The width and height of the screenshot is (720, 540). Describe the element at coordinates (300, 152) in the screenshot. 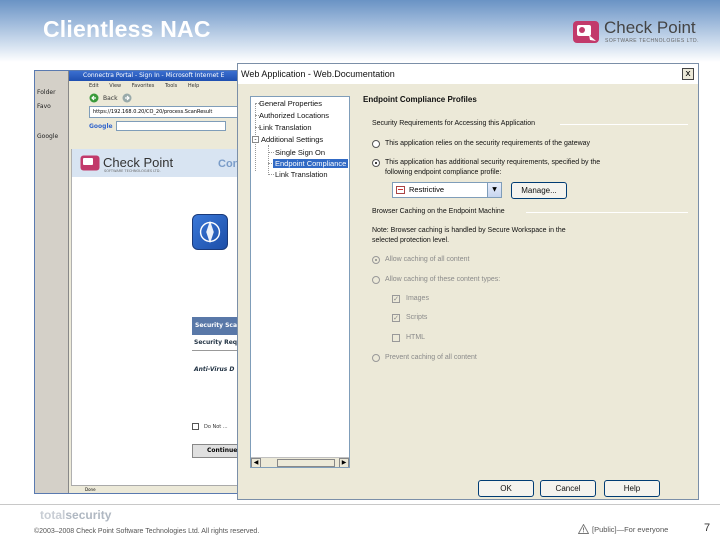

I see `tree-item-single-sign-on: Single Sign On` at that location.